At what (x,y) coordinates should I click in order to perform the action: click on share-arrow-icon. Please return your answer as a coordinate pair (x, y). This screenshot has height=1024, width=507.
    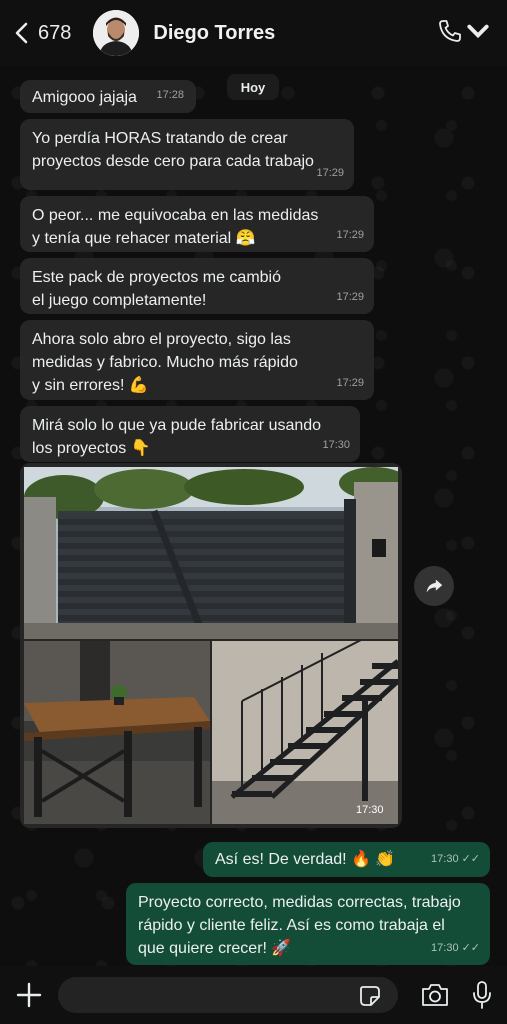
    Looking at the image, I should click on (434, 586).